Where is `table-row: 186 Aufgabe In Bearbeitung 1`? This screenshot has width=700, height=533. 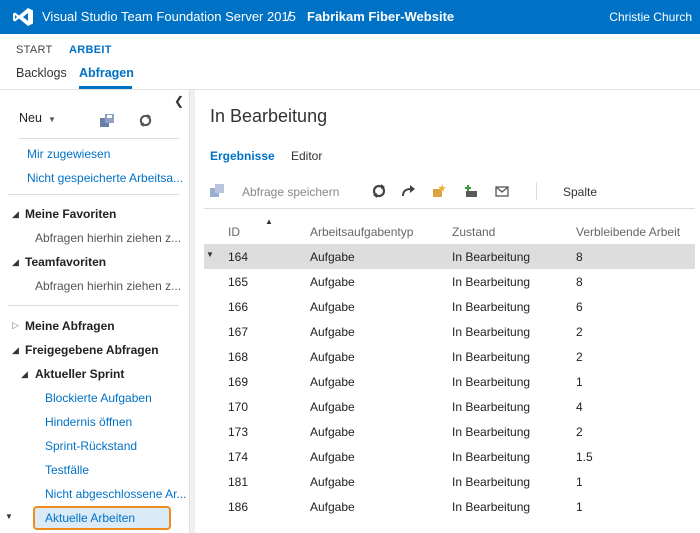 table-row: 186 Aufgabe In Bearbeitung 1 is located at coordinates (449, 506).